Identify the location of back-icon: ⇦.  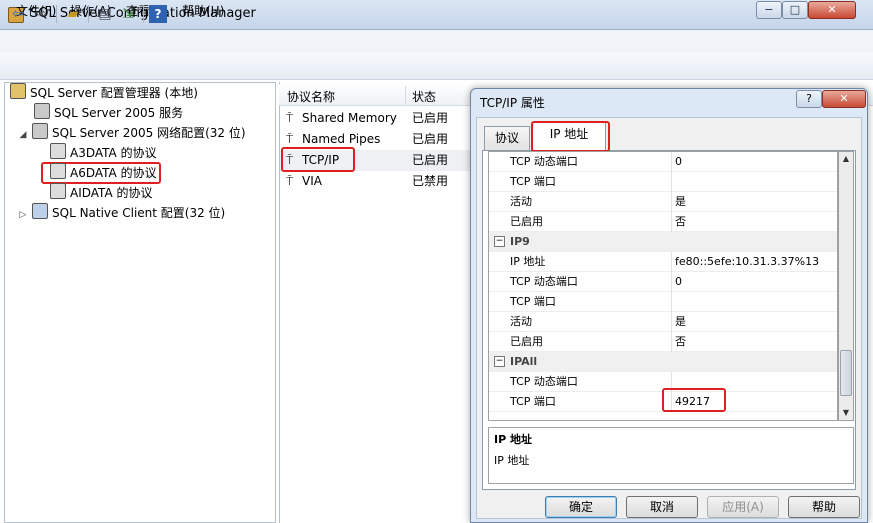
(18, 14).